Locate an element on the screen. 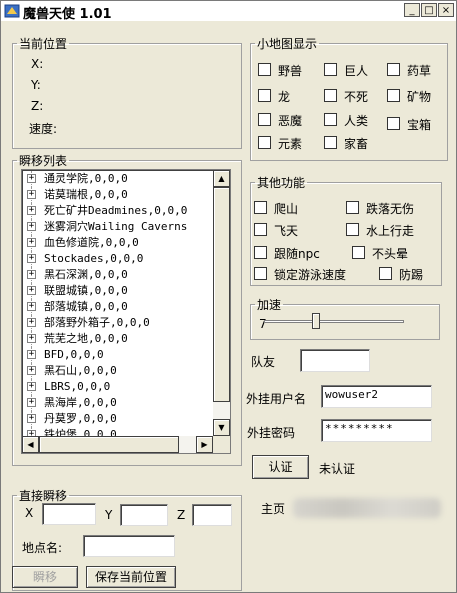  maximize-button: □ is located at coordinates (429, 10).